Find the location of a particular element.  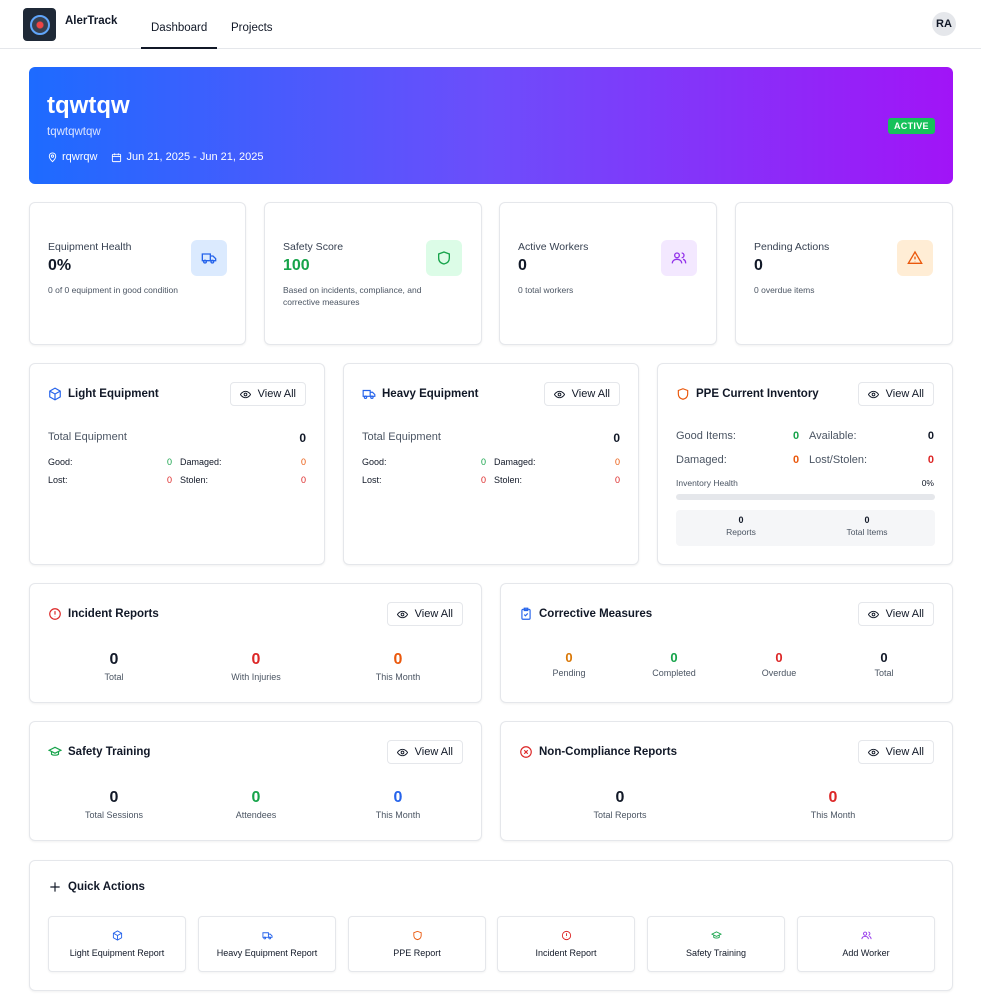

stat-card-active-workers: Active Workers 0 0 total workers is located at coordinates (608, 273).